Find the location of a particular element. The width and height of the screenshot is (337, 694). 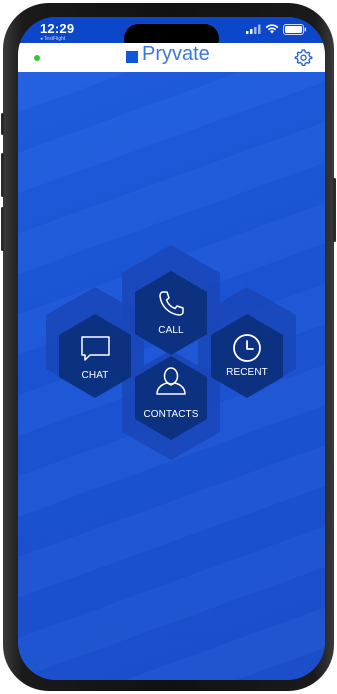

volume-up-button is located at coordinates (2, 175).